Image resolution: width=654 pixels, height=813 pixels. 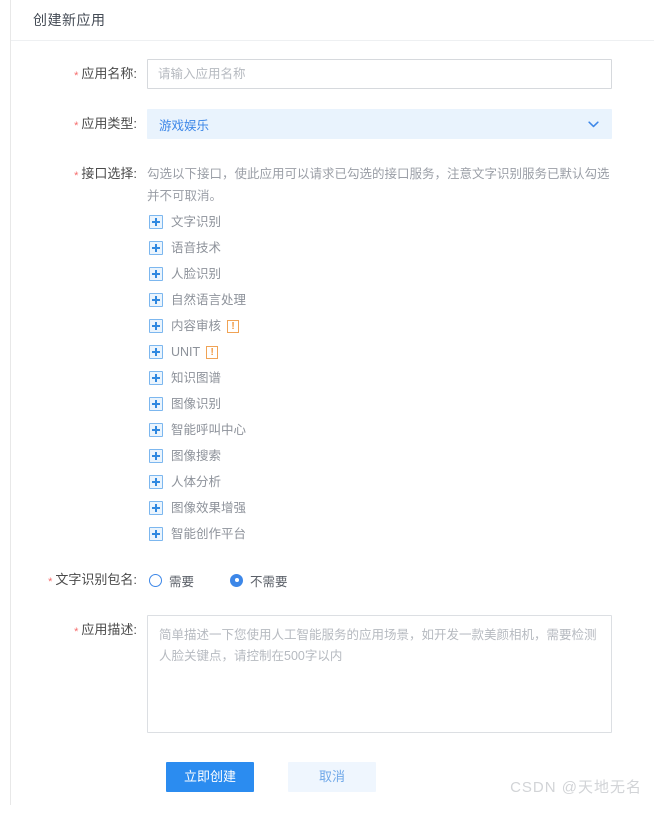 I want to click on form-row-ocr-package: * 文字识别包名: 需要 不需要, so click(x=332, y=581).